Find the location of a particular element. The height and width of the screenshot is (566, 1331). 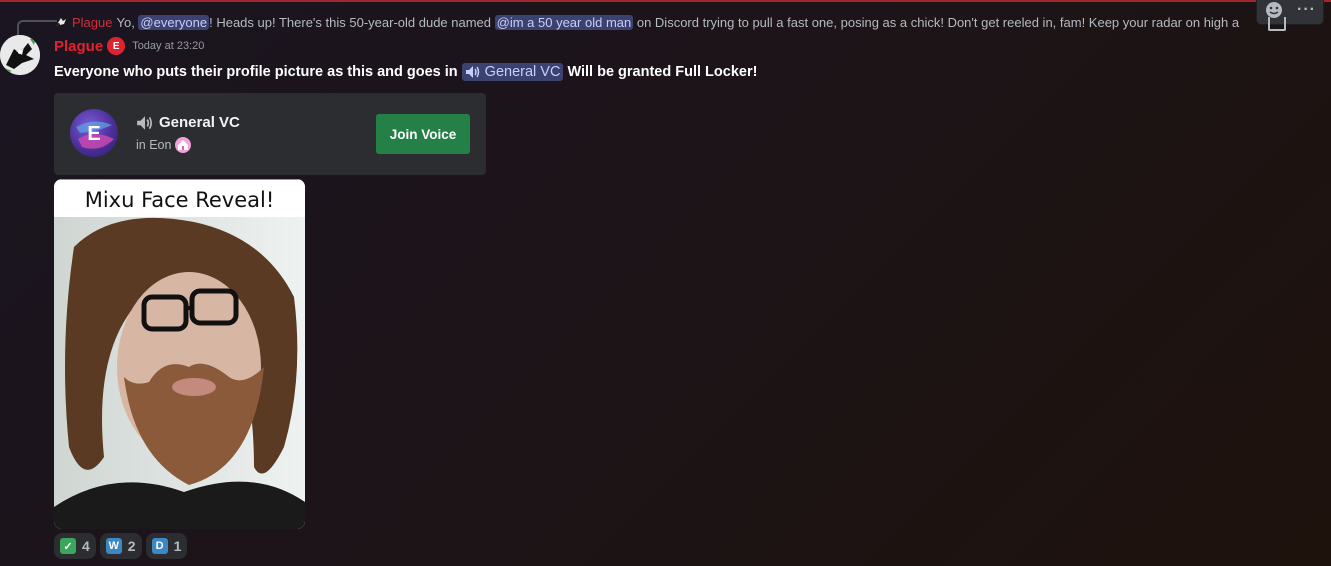

letter-d-icon: D is located at coordinates (159, 546).